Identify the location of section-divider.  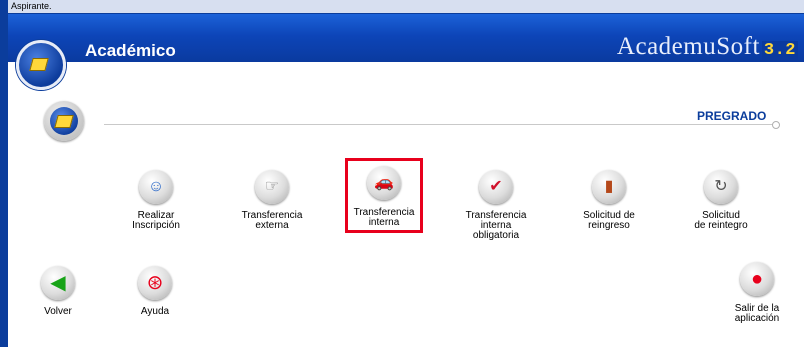
(440, 124).